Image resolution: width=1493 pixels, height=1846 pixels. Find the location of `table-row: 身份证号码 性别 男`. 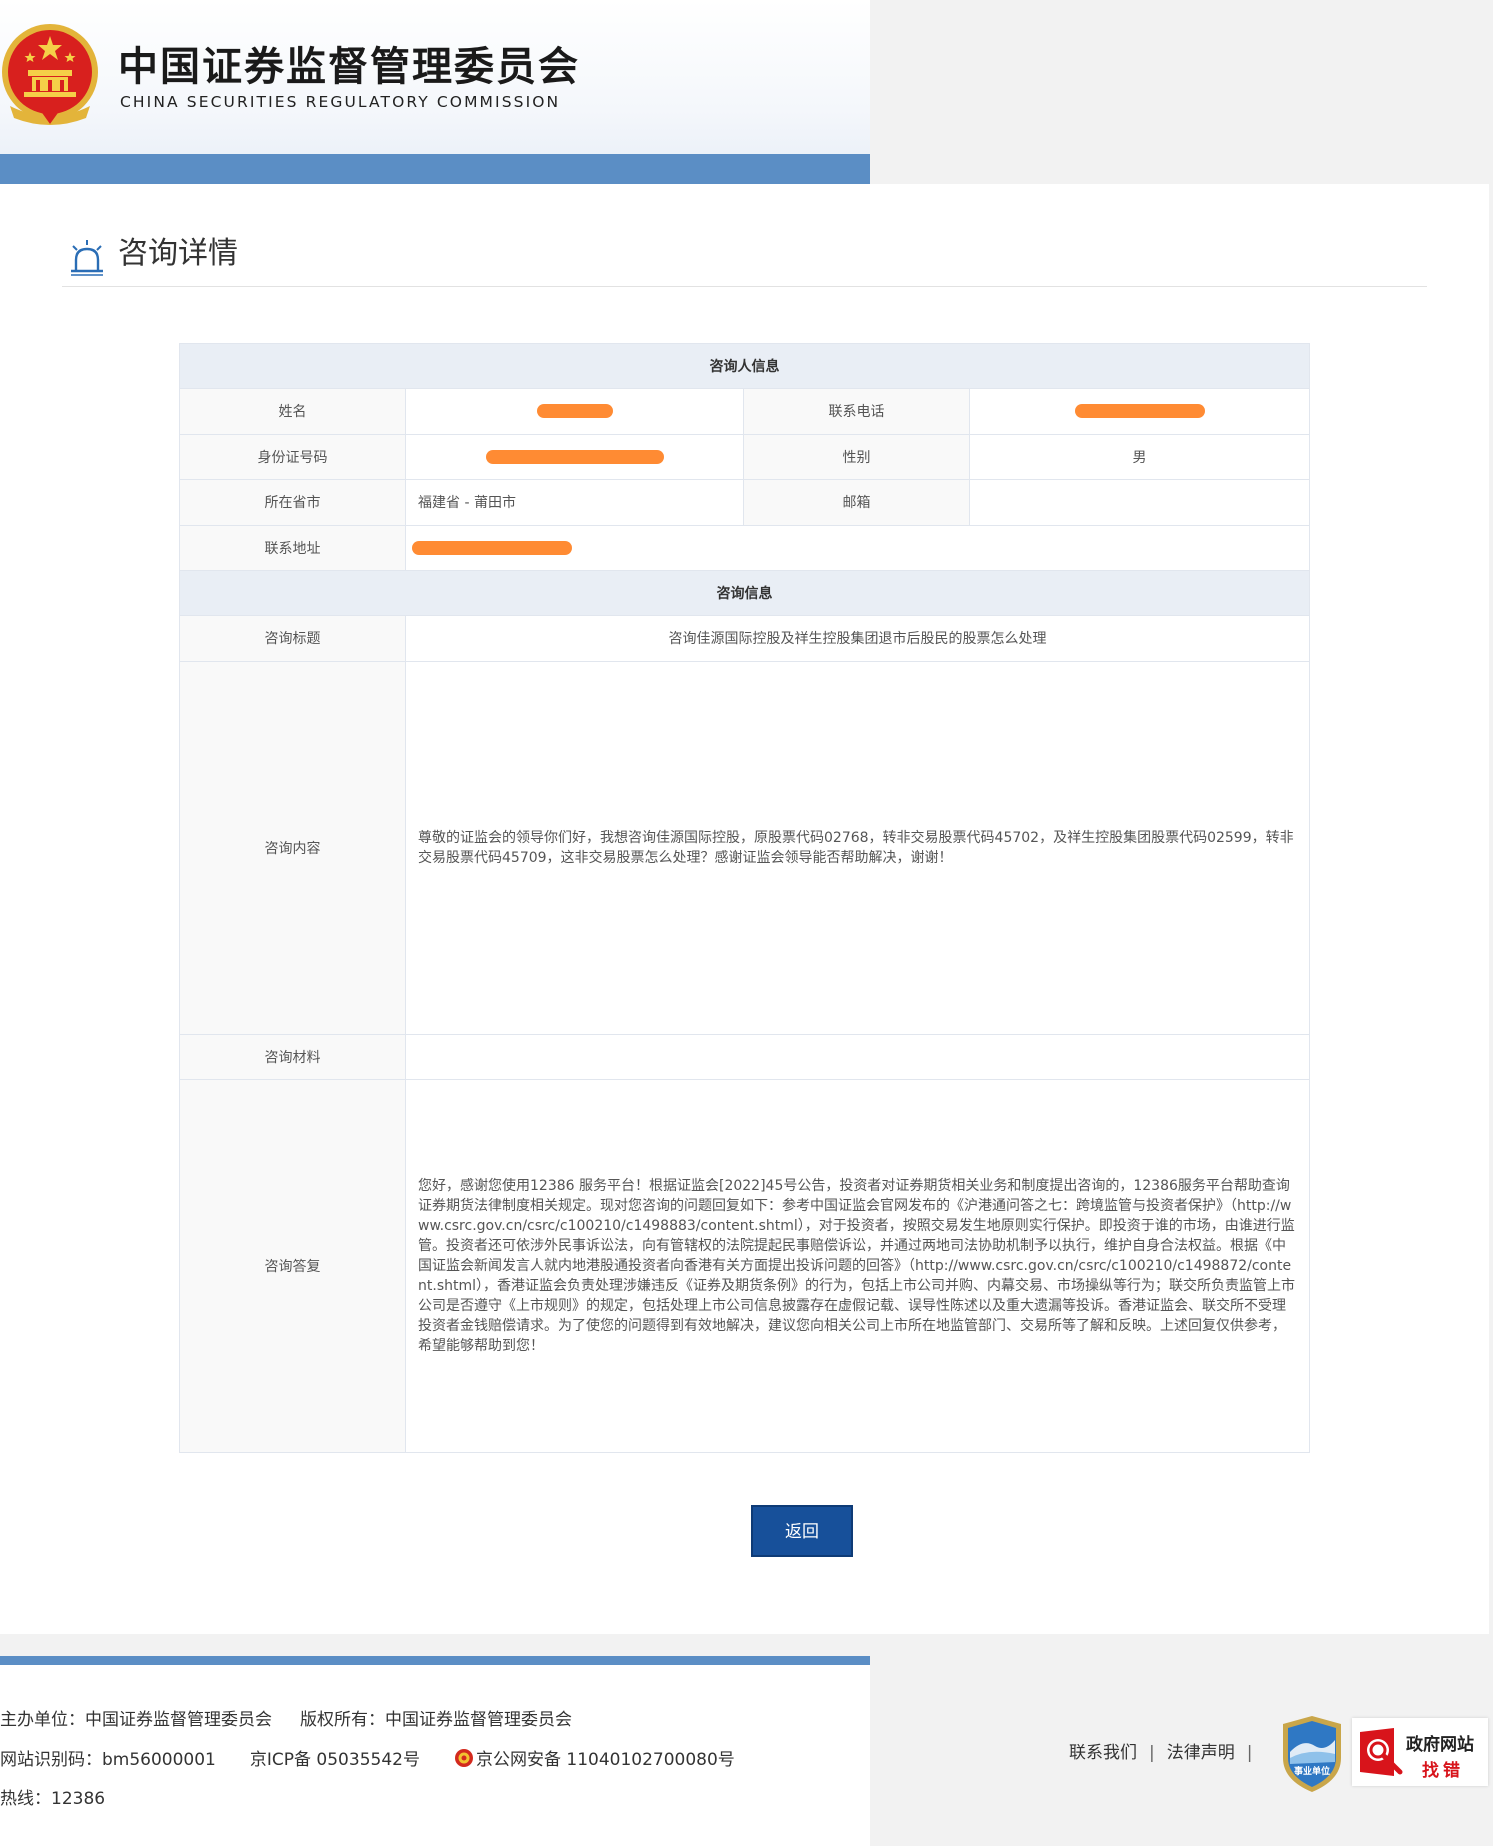

table-row: 身份证号码 性别 男 is located at coordinates (744, 456).